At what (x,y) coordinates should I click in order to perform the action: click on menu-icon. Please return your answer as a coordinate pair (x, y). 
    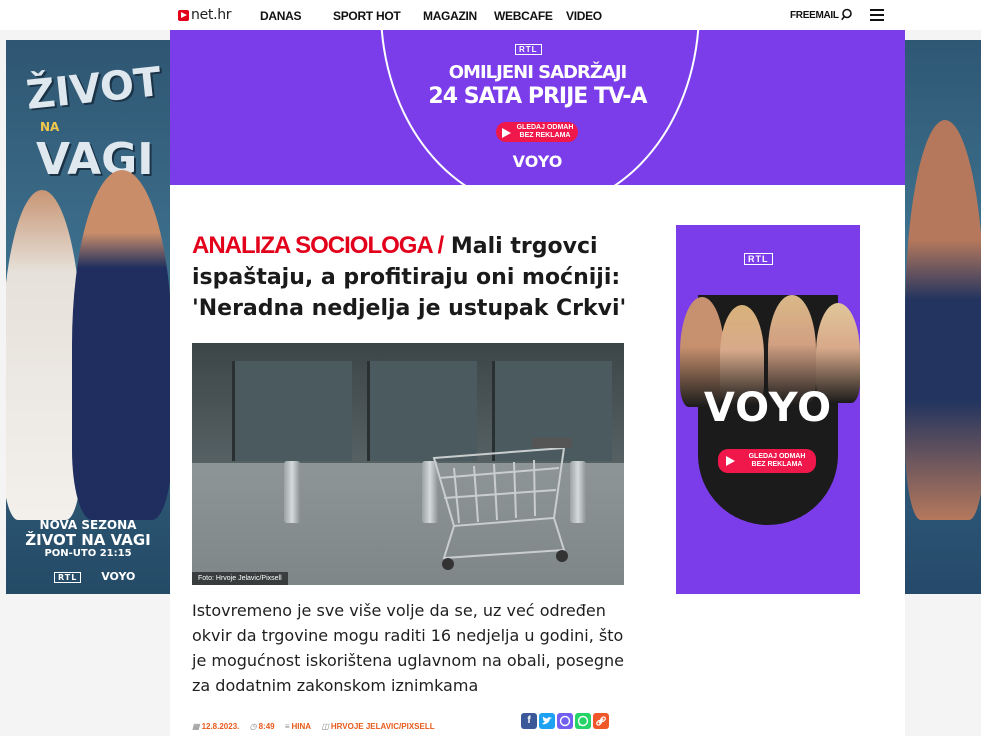
    Looking at the image, I should click on (877, 15).